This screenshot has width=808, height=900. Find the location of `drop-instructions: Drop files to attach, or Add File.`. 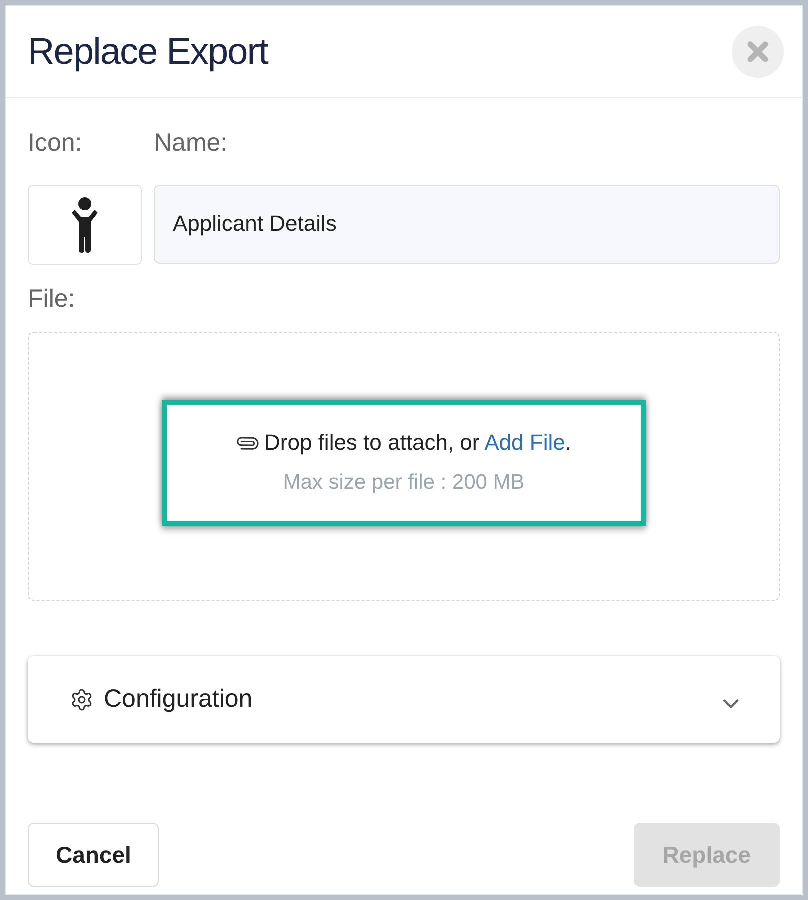

drop-instructions: Drop files to attach, or Add File. is located at coordinates (418, 443).